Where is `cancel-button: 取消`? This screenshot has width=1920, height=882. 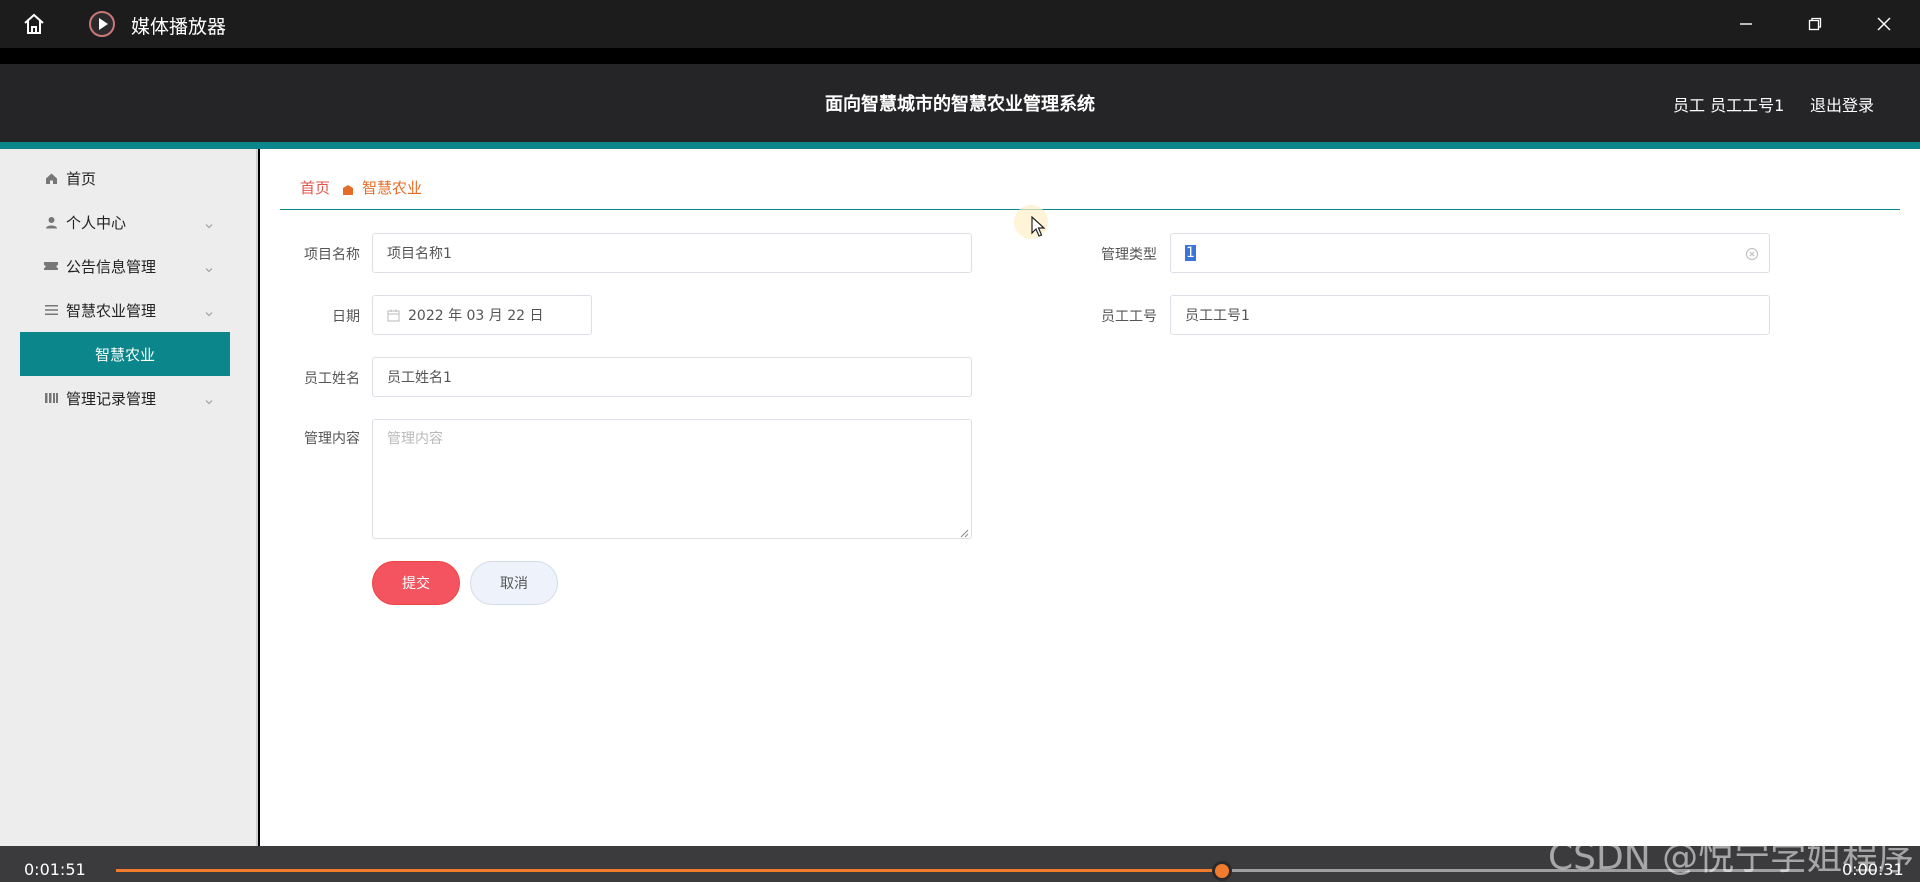
cancel-button: 取消 is located at coordinates (514, 583).